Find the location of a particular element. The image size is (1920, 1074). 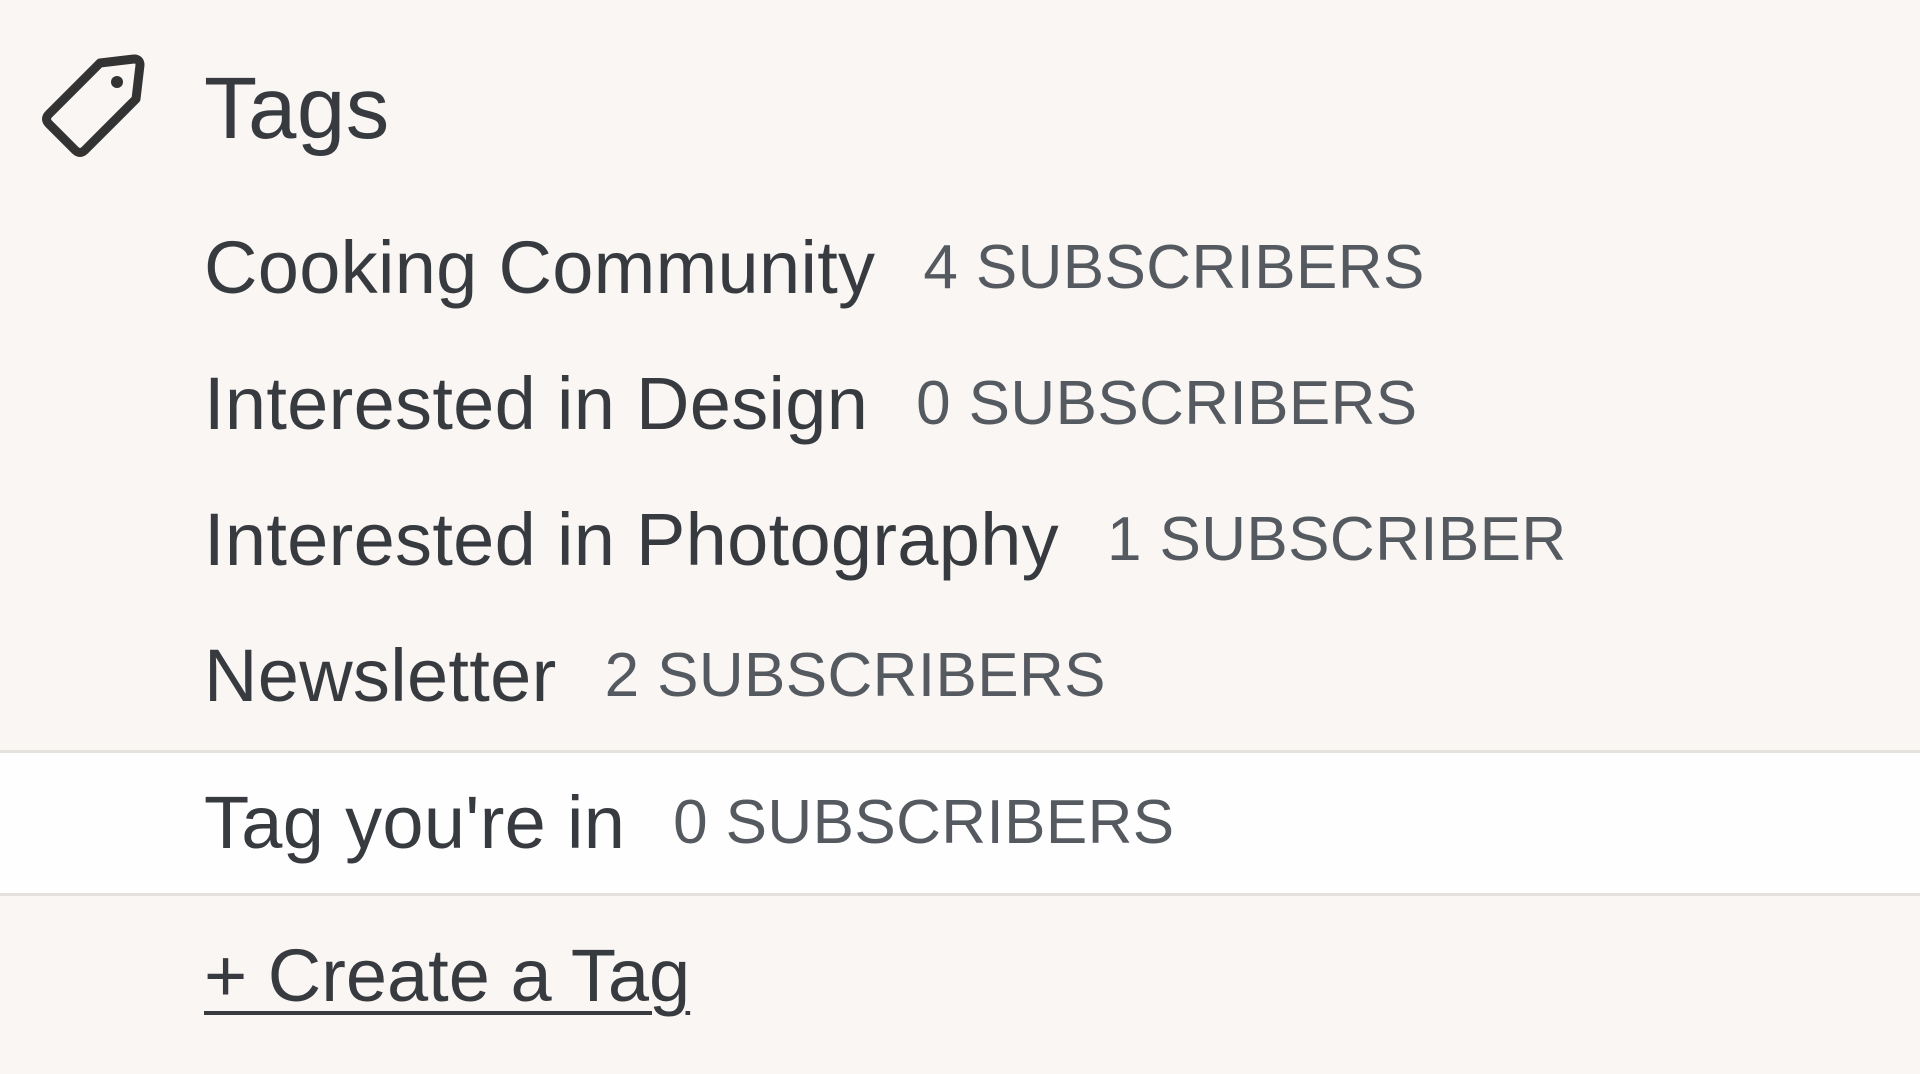

tag-list-item: Interested in Photography 1 SUBSCRIBER is located at coordinates (960, 540).